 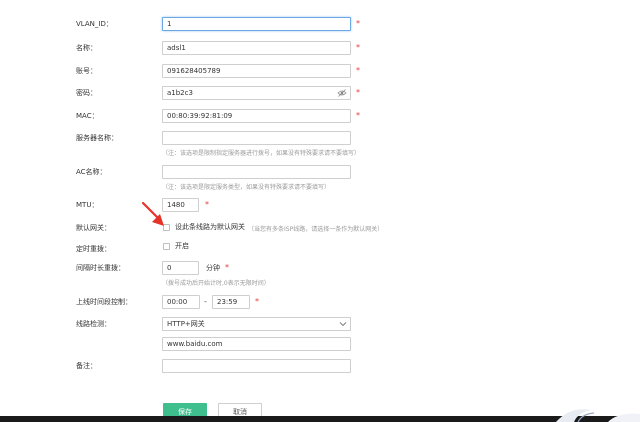 I want to click on scheduled-redial-checkbox, so click(x=166, y=246).